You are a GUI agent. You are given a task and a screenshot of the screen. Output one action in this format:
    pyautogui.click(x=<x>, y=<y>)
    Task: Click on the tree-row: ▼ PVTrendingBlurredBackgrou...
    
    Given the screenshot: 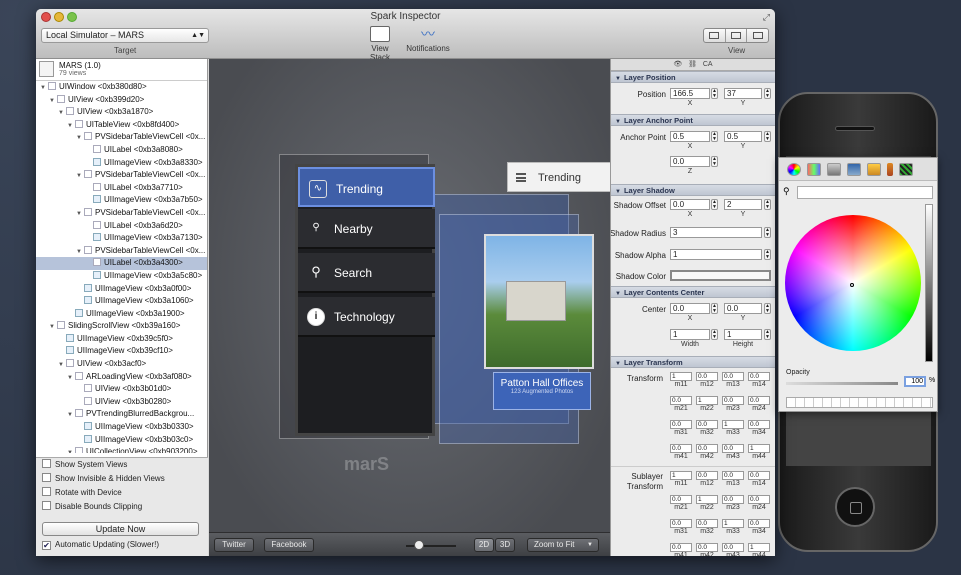 What is the action you would take?
    pyautogui.click(x=121, y=414)
    